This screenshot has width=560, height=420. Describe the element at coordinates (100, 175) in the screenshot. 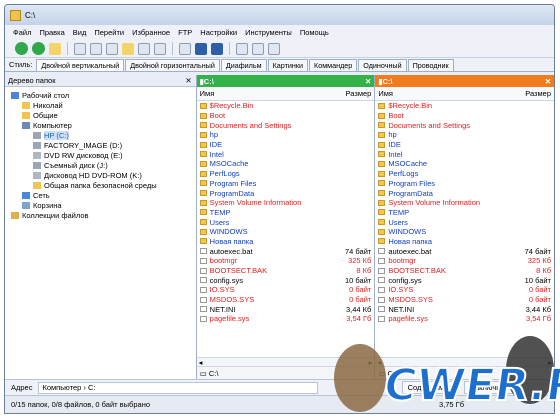

I see `tree-item: Дисковод HD DVD-ROM (K:)` at that location.